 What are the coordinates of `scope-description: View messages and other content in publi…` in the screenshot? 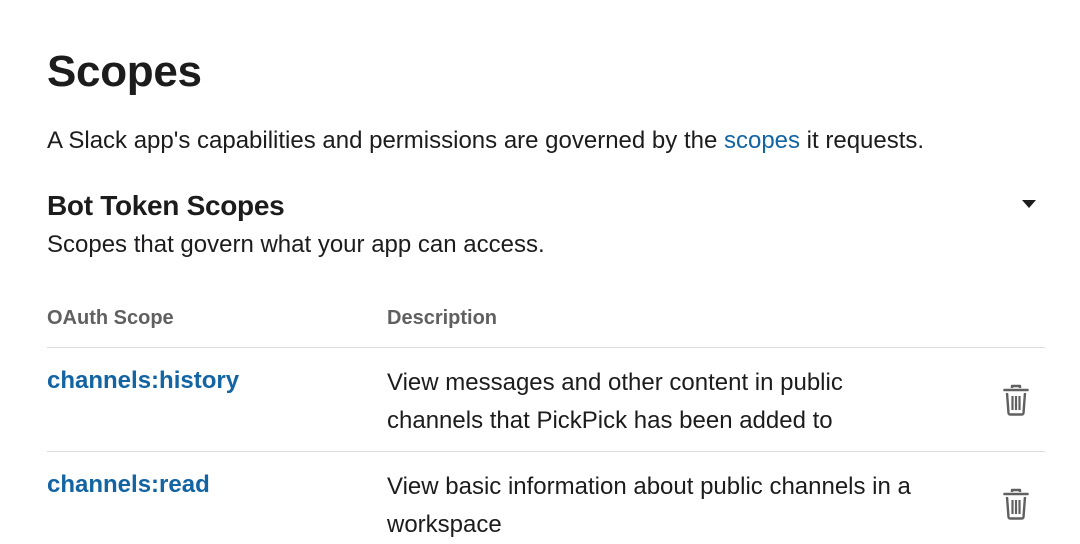 It's located at (615, 401).